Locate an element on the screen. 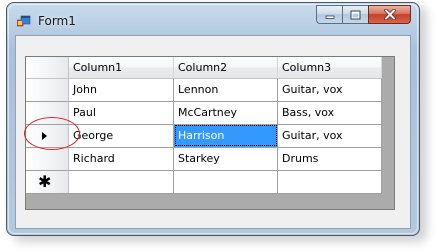 The height and width of the screenshot is (251, 437). grid-cell: Drums is located at coordinates (329, 159).